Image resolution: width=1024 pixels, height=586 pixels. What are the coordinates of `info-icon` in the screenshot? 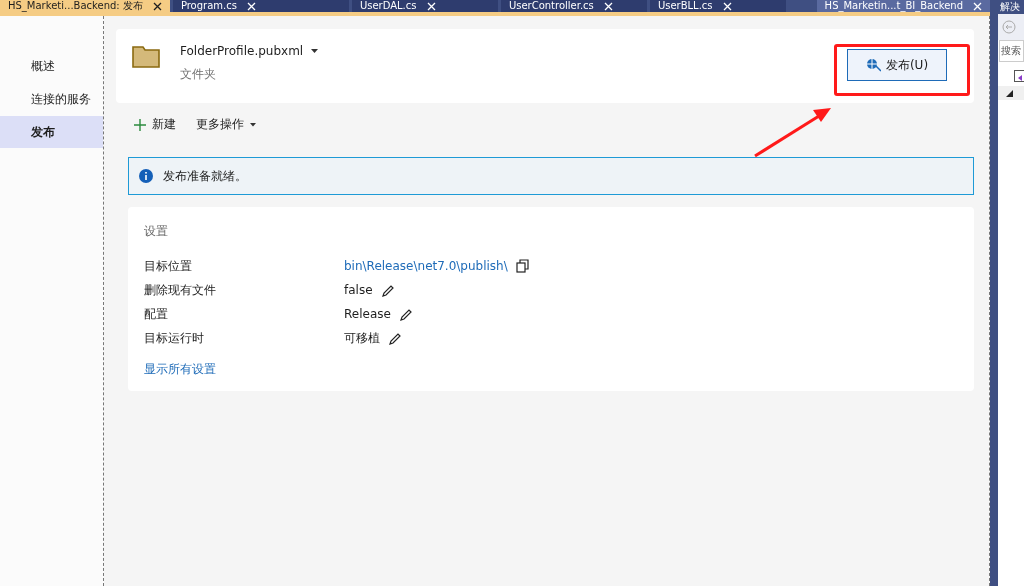 It's located at (146, 176).